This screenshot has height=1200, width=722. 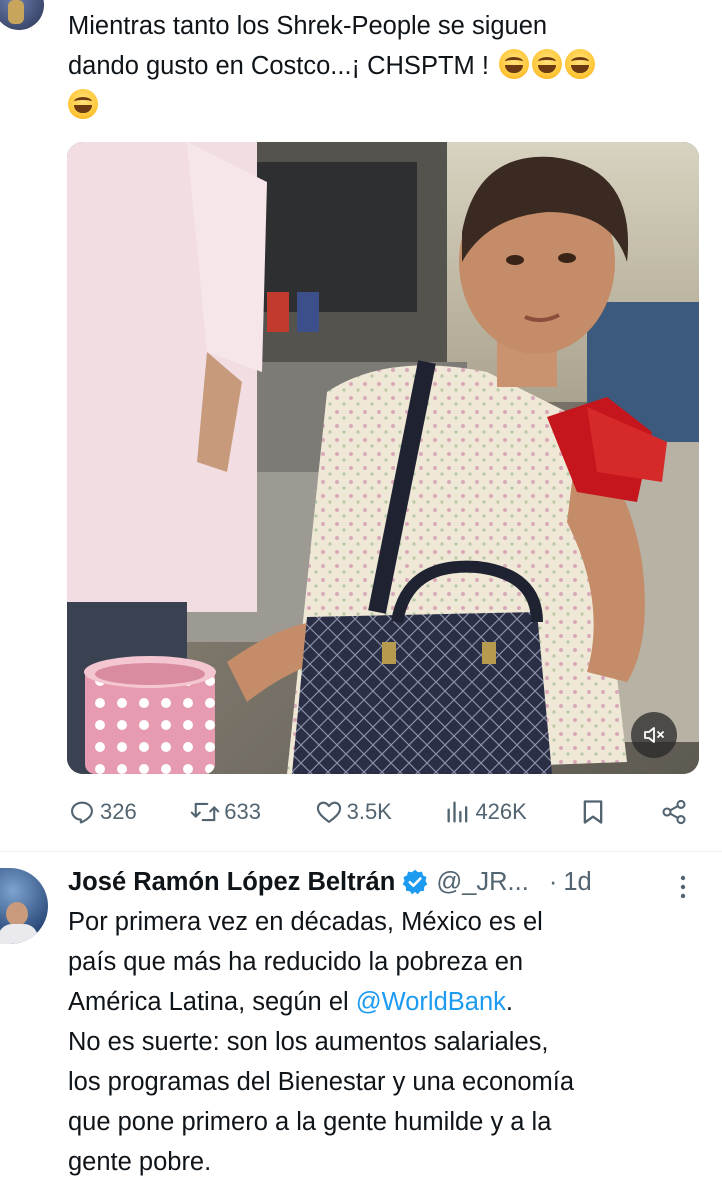 What do you see at coordinates (361, 851) in the screenshot?
I see `tweet-divider` at bounding box center [361, 851].